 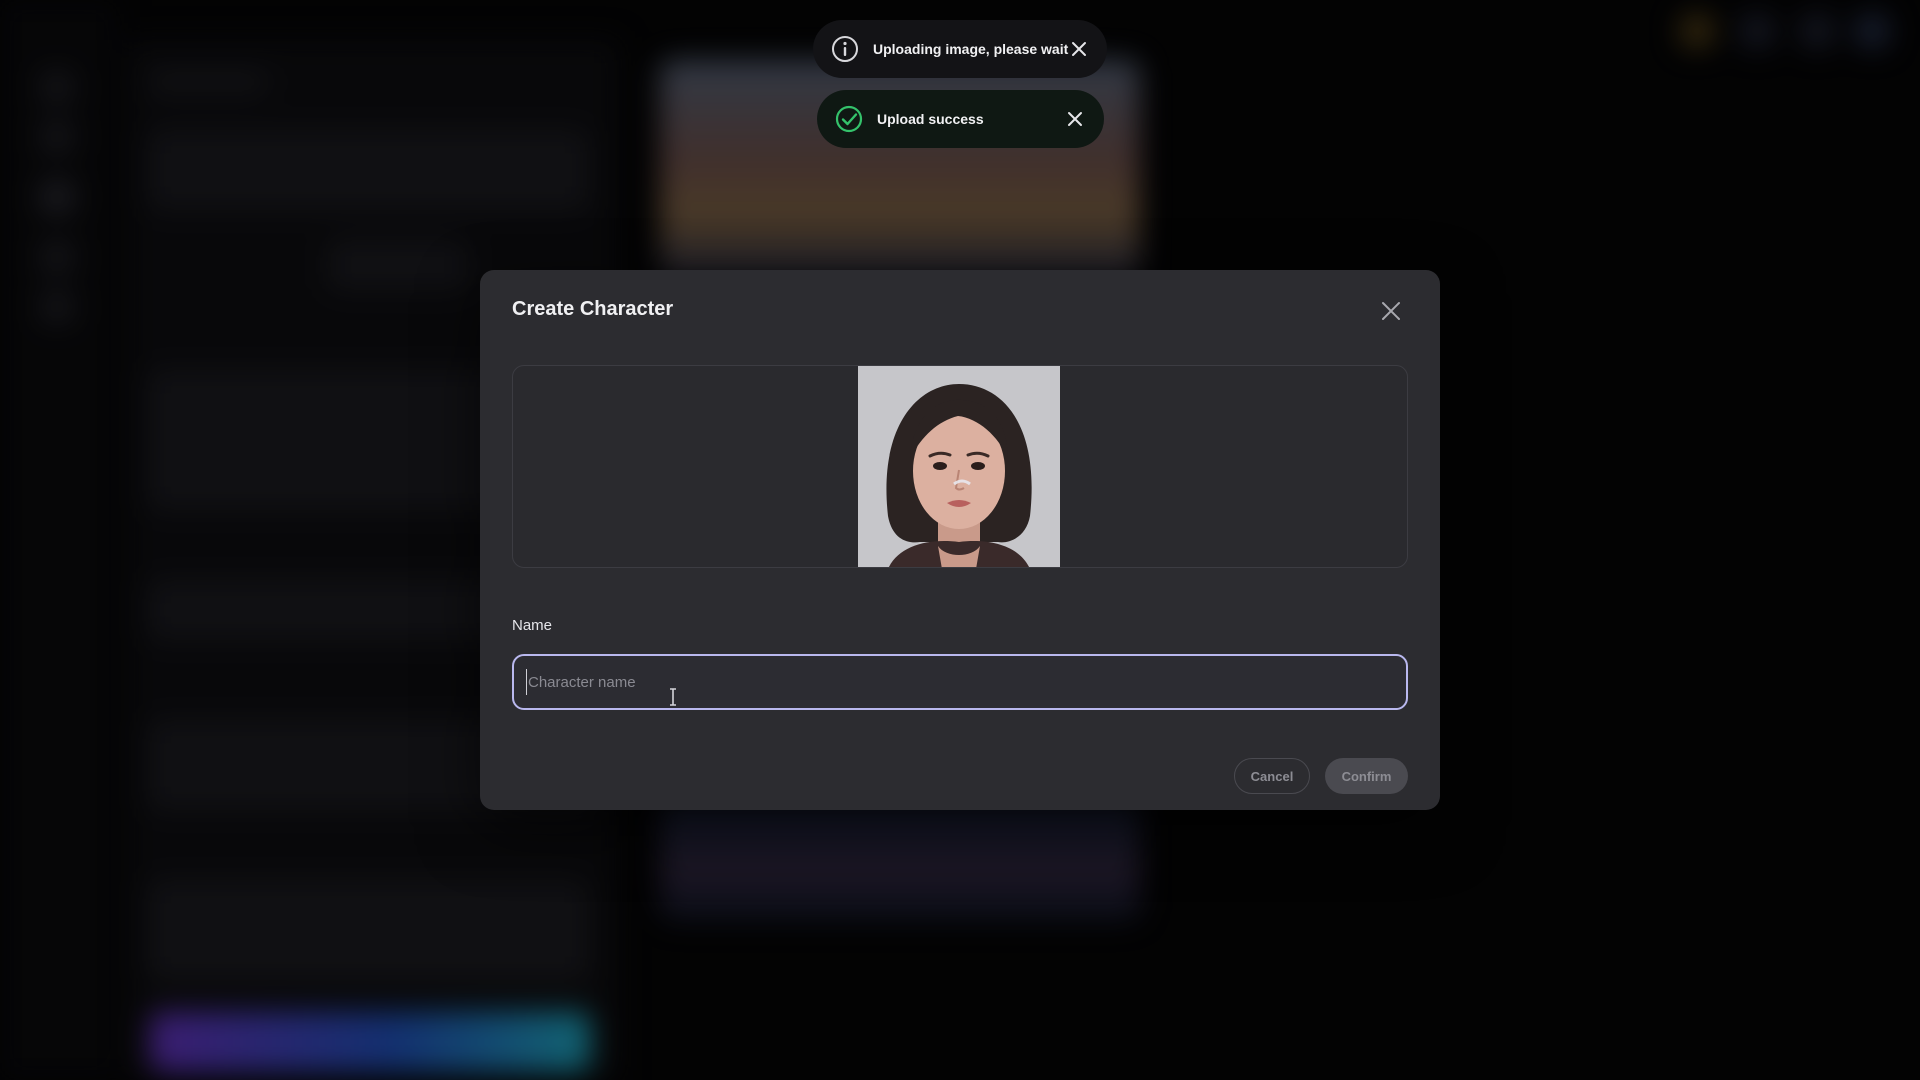 What do you see at coordinates (593, 309) in the screenshot?
I see `dialog-title: Create Character` at bounding box center [593, 309].